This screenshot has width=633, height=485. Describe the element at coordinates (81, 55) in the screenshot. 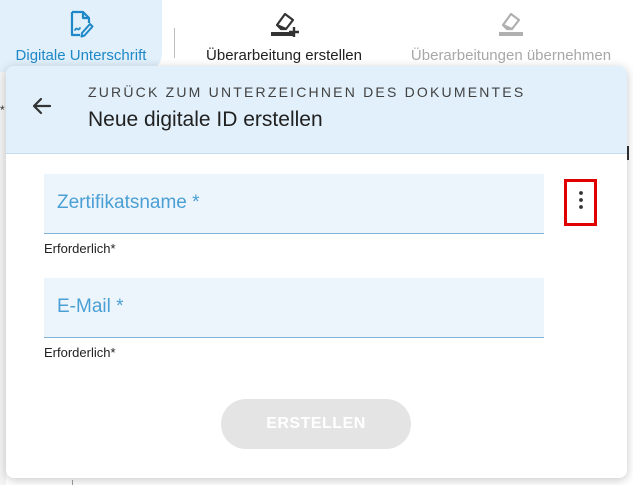

I see `tab-label: Digitale Unterschrift` at that location.